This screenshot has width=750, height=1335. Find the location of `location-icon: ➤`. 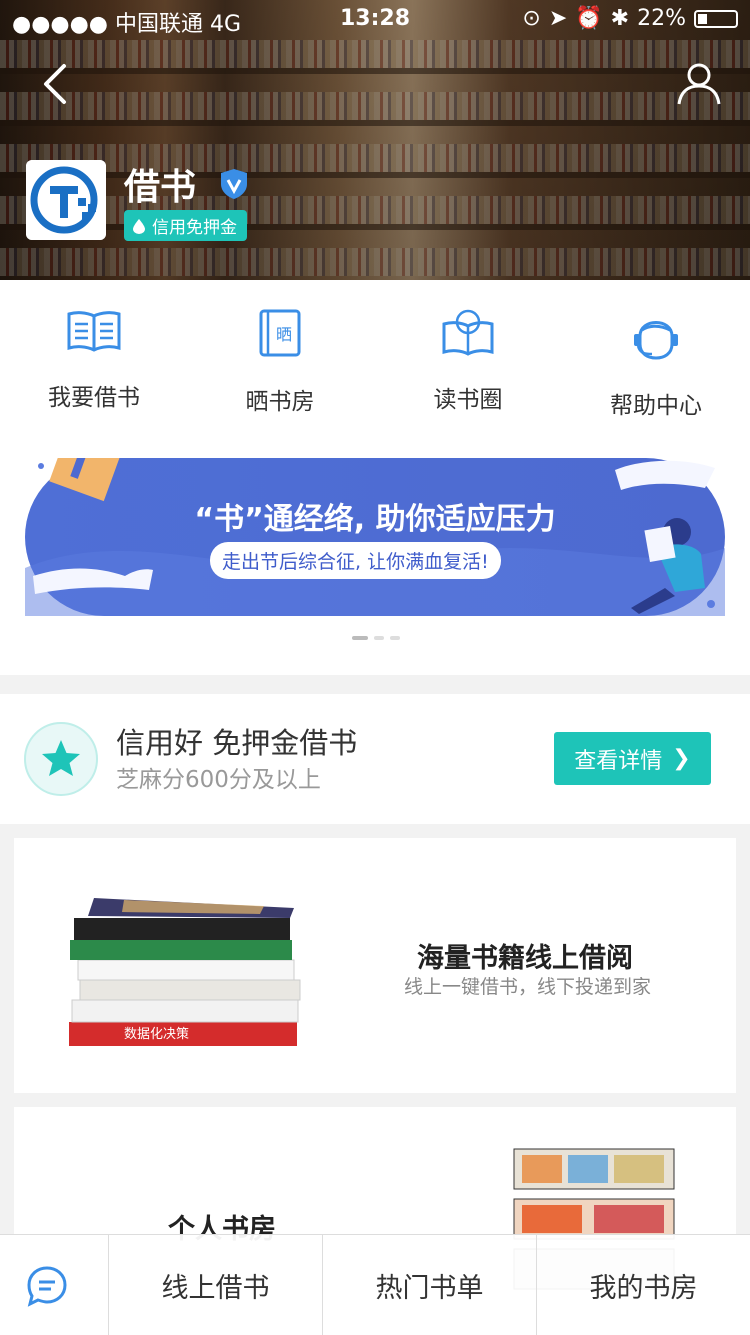

location-icon: ➤ is located at coordinates (558, 18).